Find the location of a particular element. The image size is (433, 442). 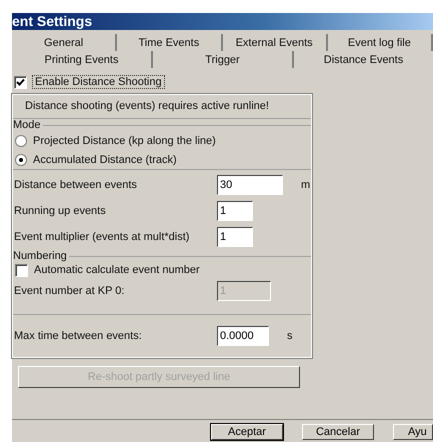

unit-label: m is located at coordinates (305, 185).